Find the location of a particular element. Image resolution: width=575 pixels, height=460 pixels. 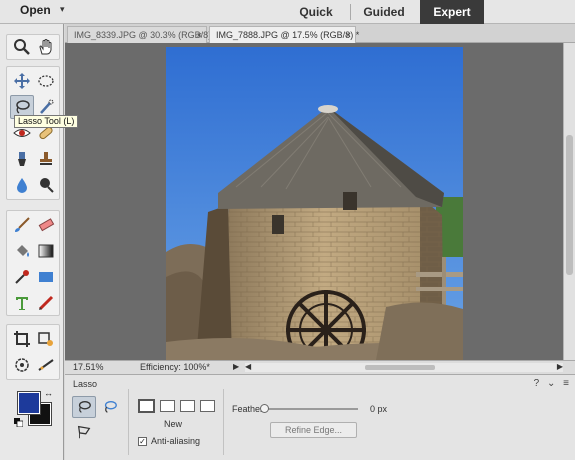

doc-tab-label: IMG_8339.JPG @ 30.3% (RGB/8) is located at coordinates (143, 35).